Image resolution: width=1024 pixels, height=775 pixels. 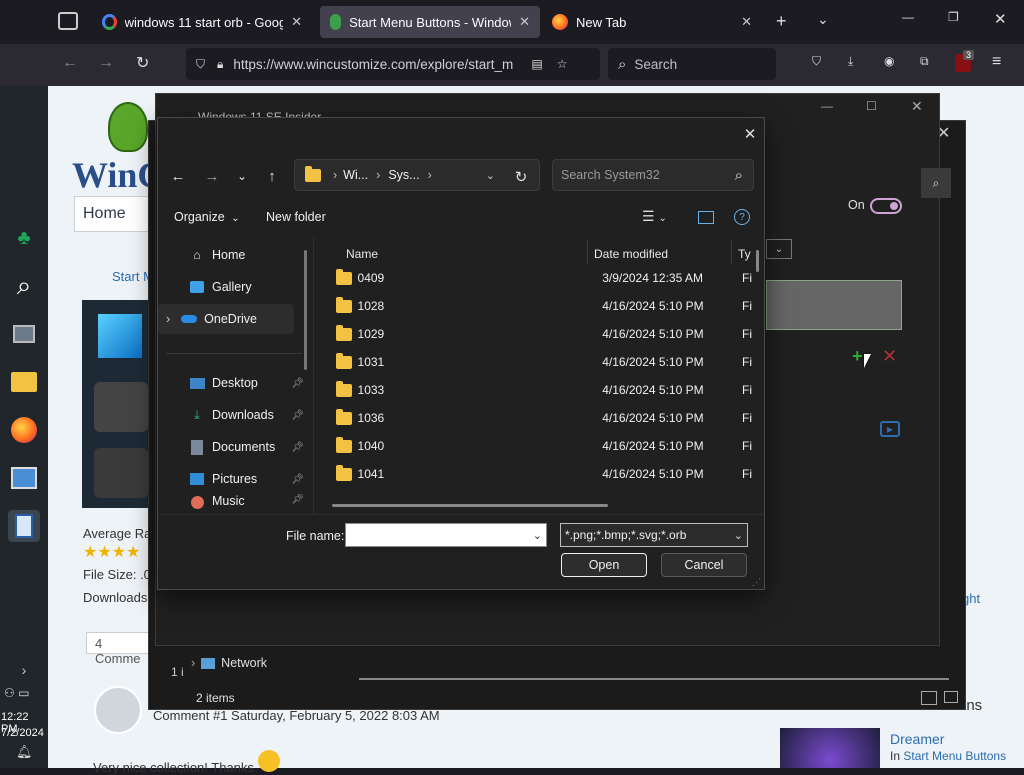 What do you see at coordinates (654, 679) in the screenshot?
I see `scroll-track` at bounding box center [654, 679].